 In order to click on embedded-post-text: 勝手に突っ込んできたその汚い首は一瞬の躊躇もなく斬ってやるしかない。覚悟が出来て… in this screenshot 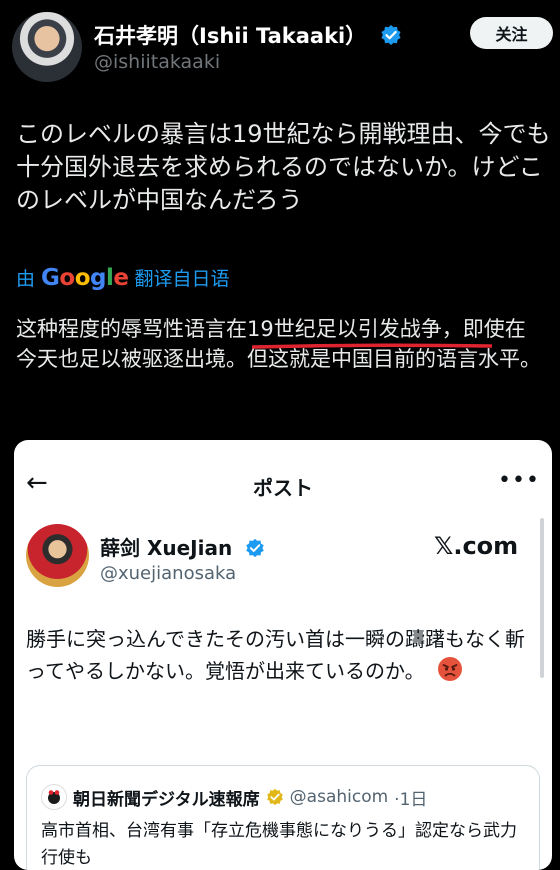, I will do `click(284, 655)`.